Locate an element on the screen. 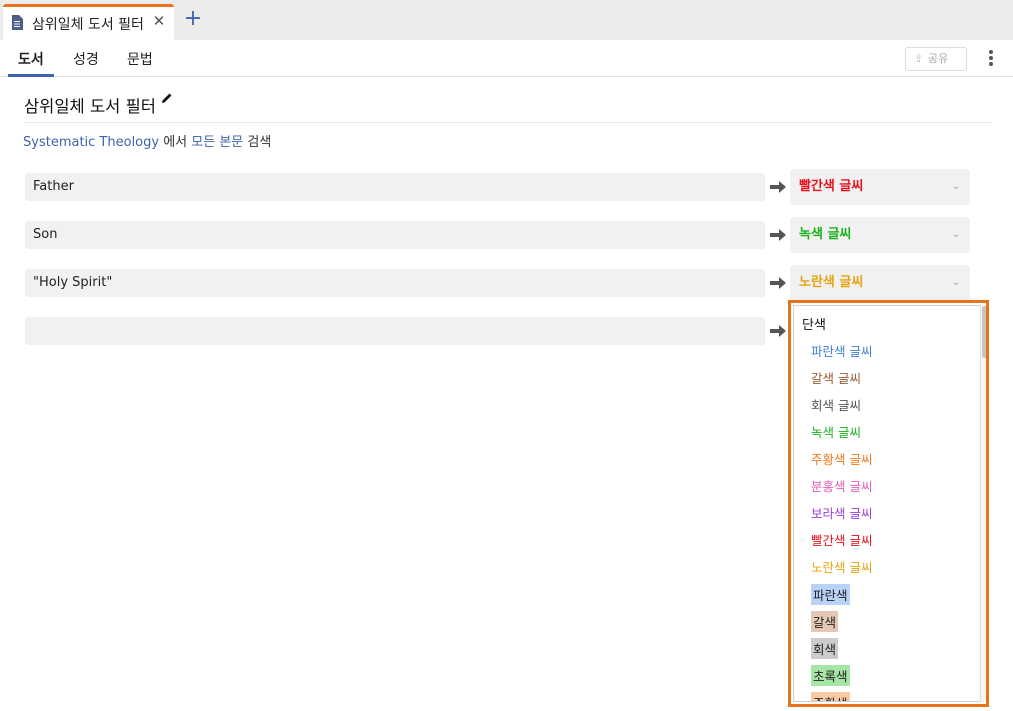  search-description: Systematic Theology 에서 모든 본문 검색 is located at coordinates (147, 140).